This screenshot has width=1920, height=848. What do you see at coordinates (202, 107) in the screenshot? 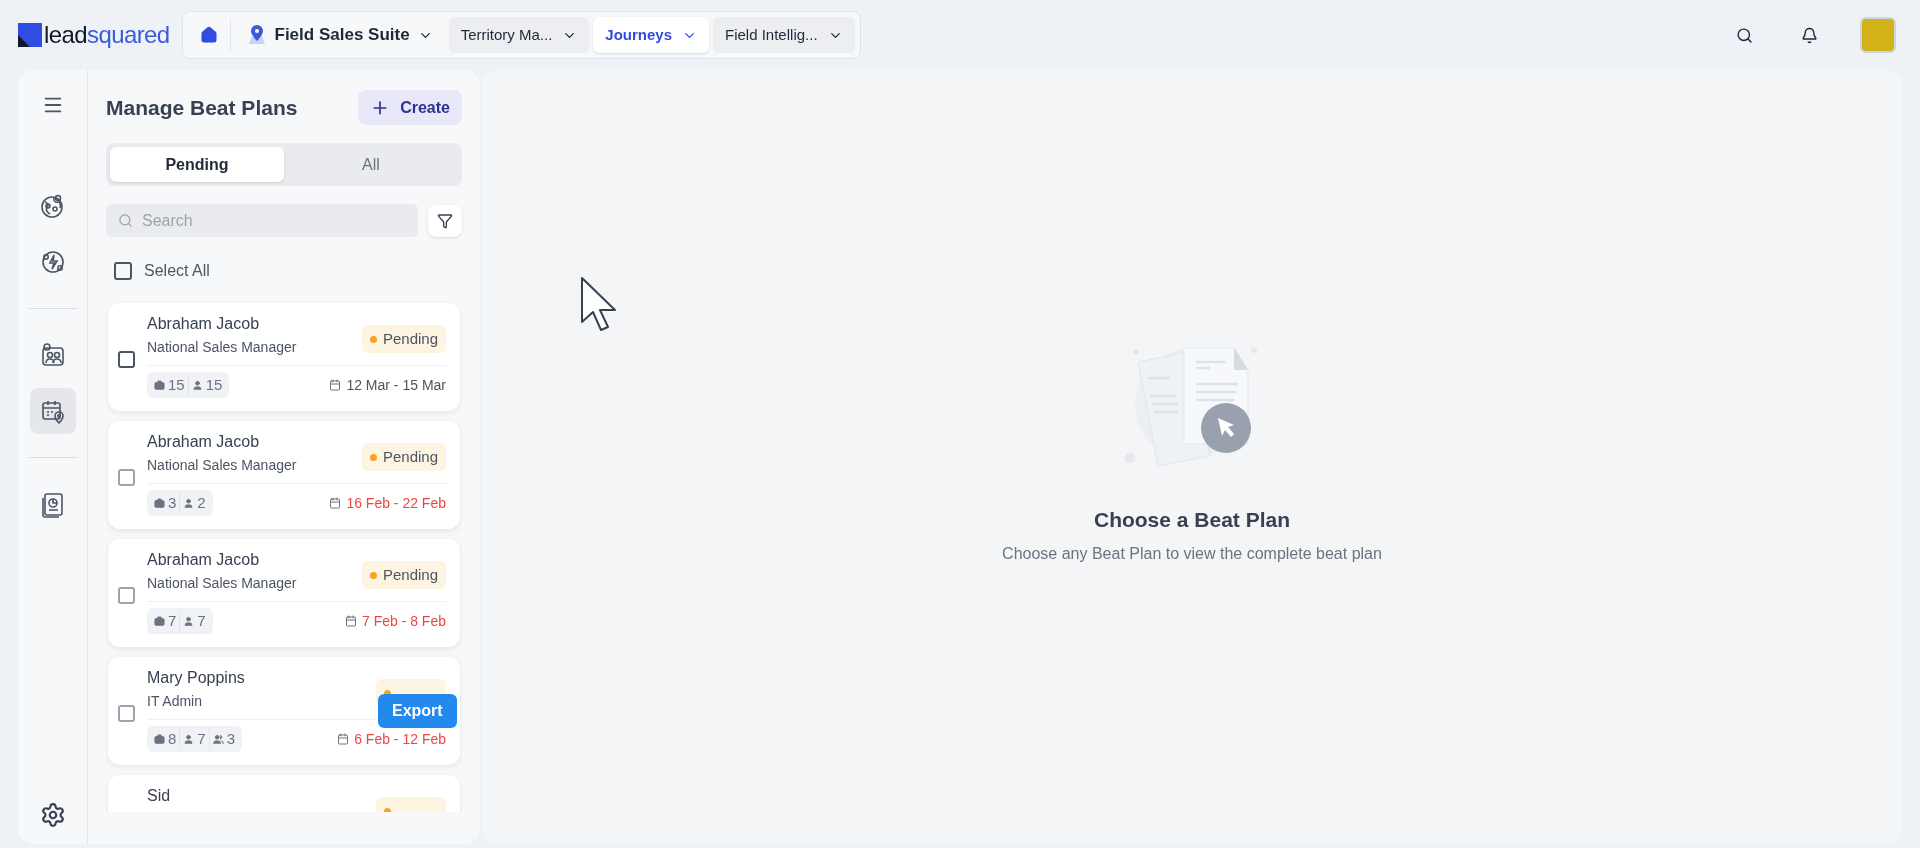
I see `panel-title: Manage Beat Plans` at bounding box center [202, 107].